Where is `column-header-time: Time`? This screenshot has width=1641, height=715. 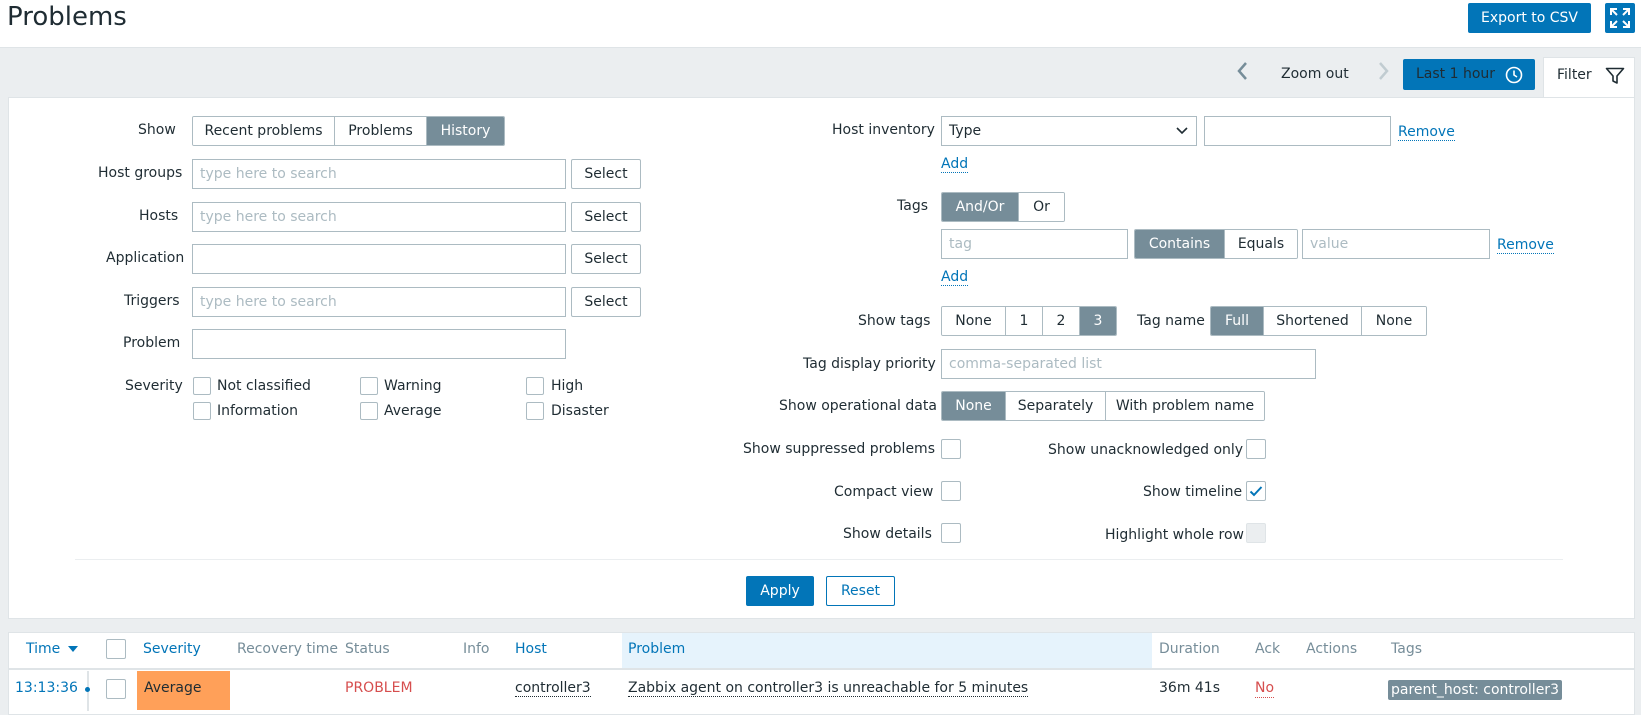 column-header-time: Time is located at coordinates (52, 649).